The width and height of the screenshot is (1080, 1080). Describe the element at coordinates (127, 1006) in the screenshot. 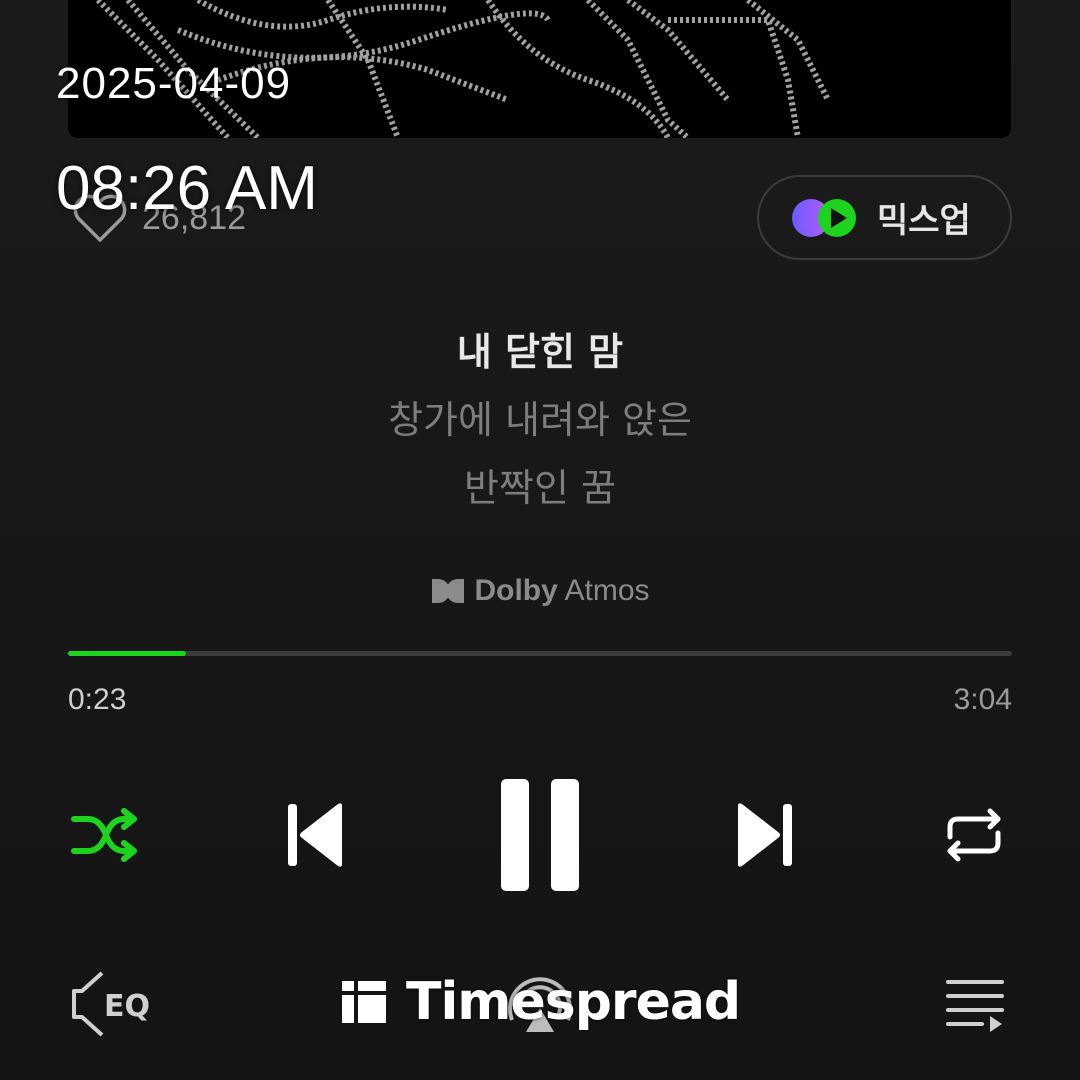

I see `eq-label: EQ` at that location.